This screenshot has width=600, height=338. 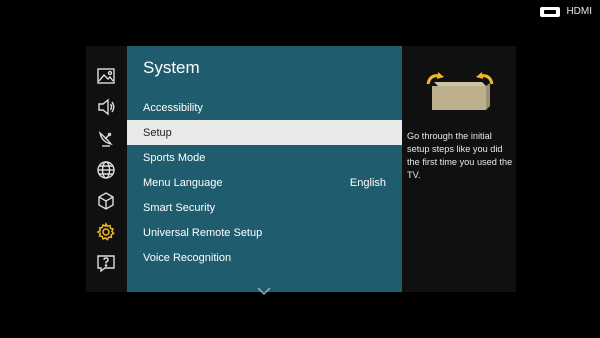 What do you see at coordinates (264, 107) in the screenshot?
I see `menu-item-accessibility: Accessibility` at bounding box center [264, 107].